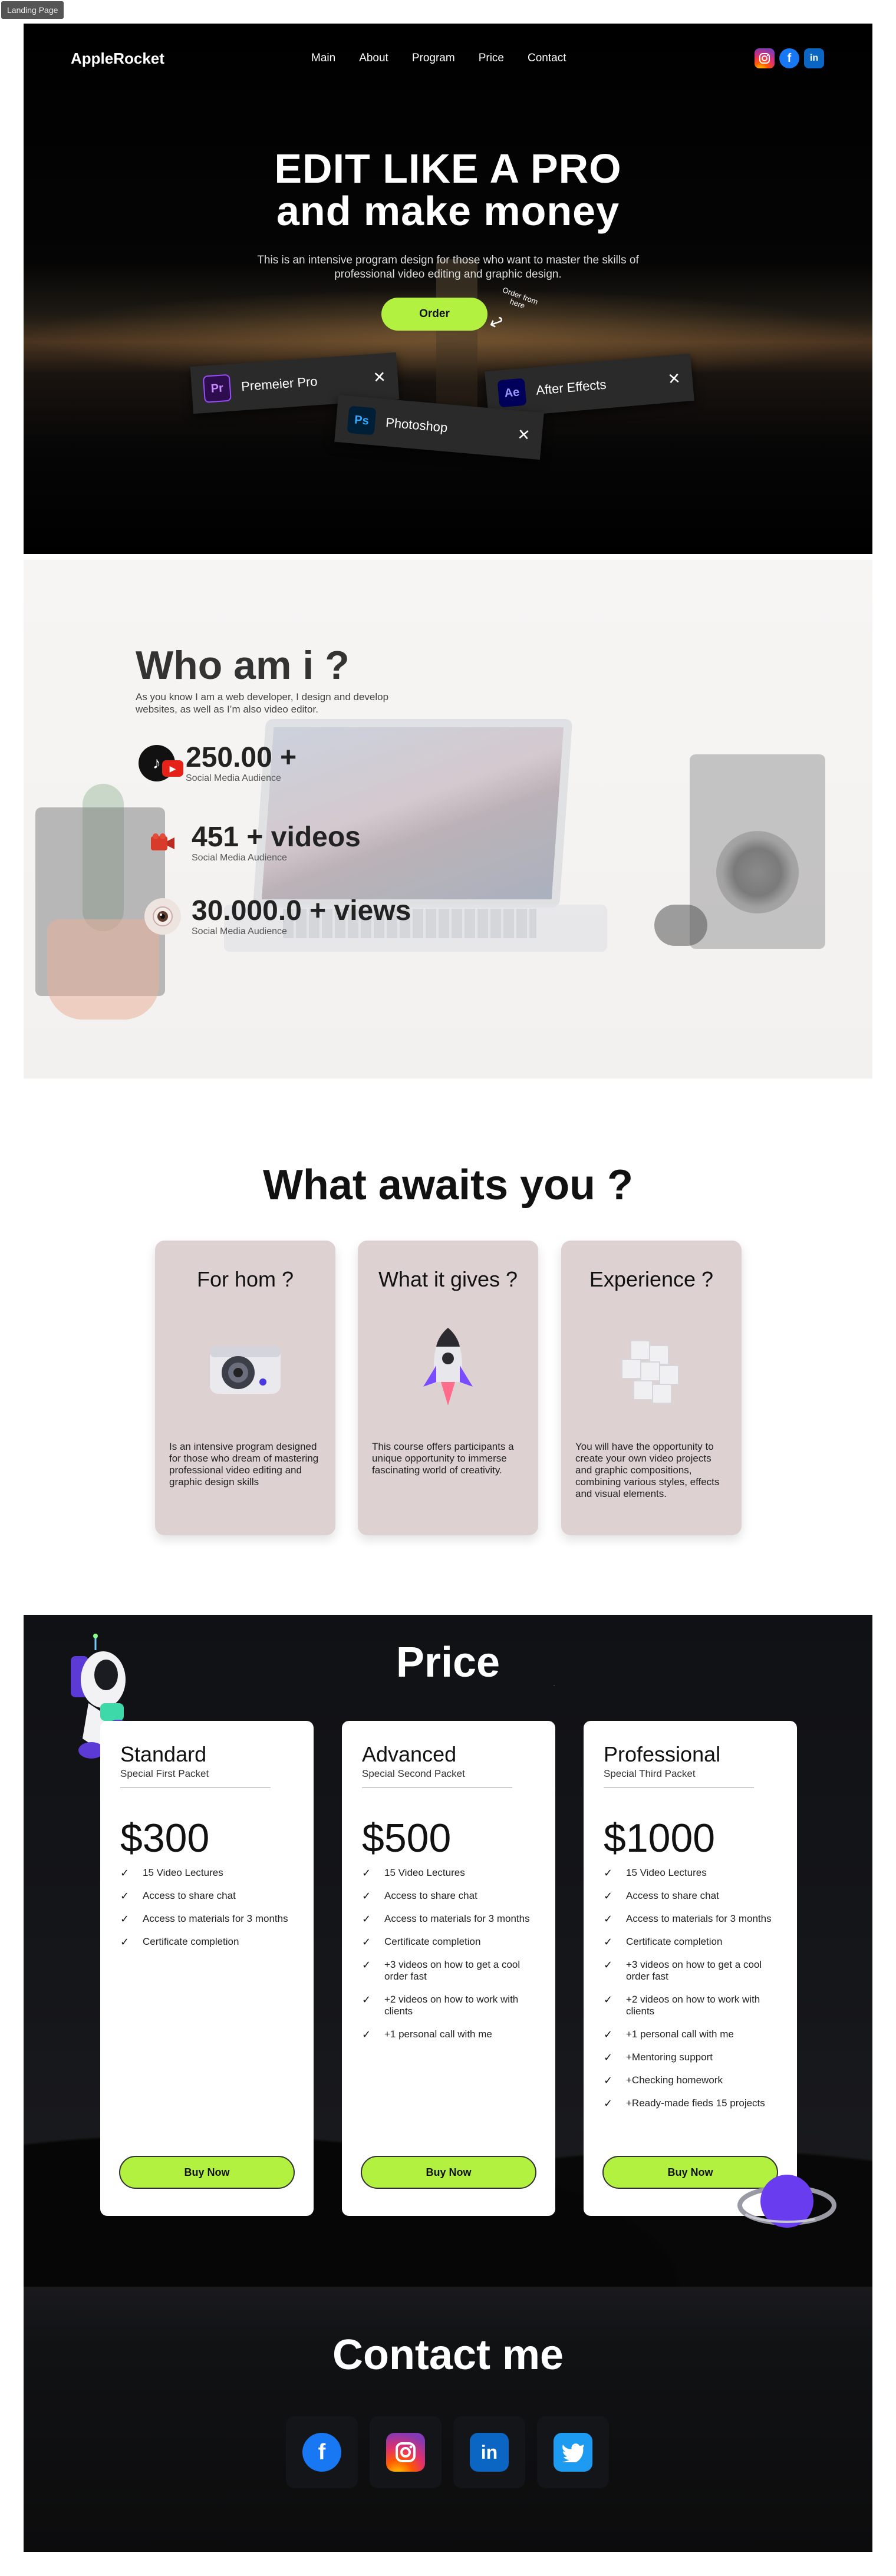  Describe the element at coordinates (571, 388) in the screenshot. I see `chip-label: After Effects` at that location.